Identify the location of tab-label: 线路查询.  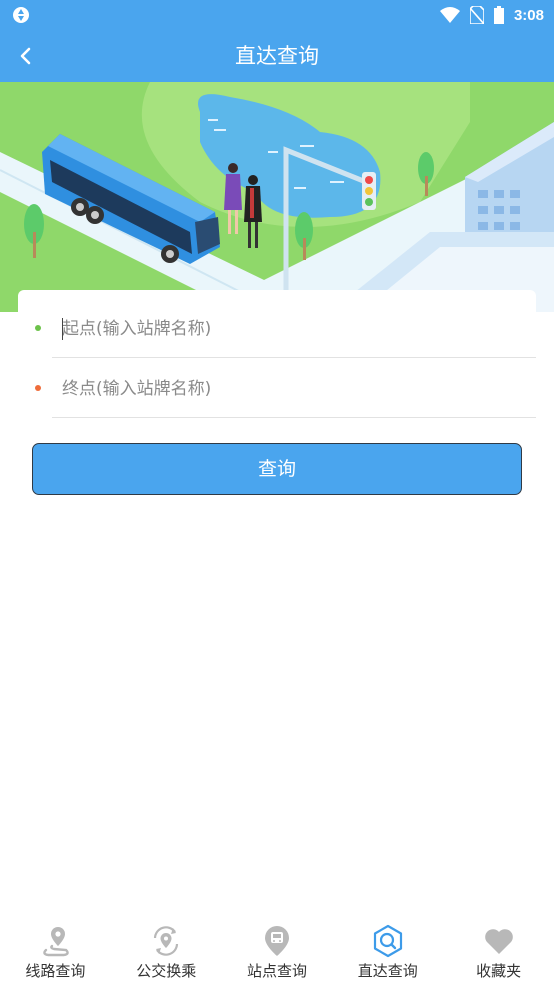
(55, 971).